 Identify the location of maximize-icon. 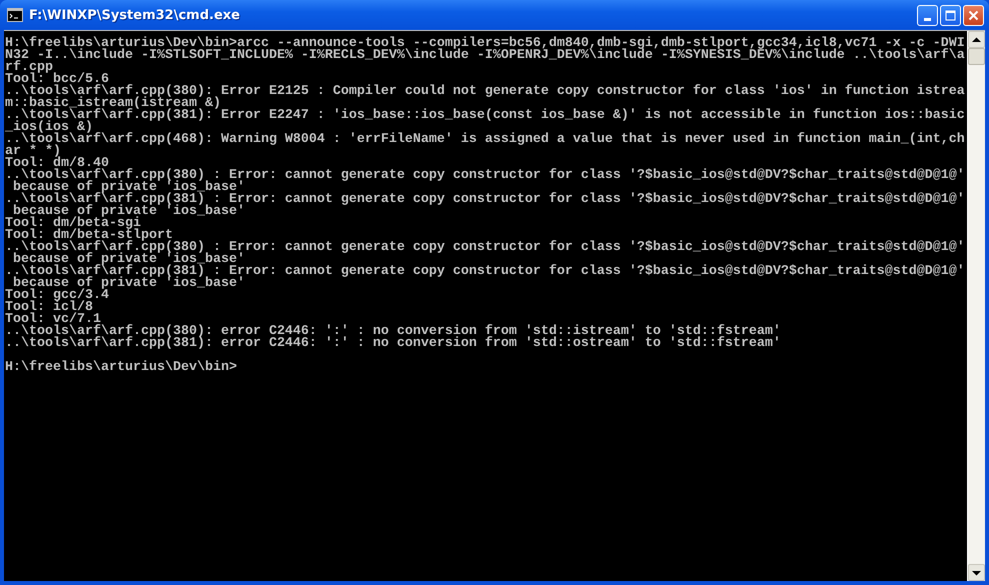
(950, 15).